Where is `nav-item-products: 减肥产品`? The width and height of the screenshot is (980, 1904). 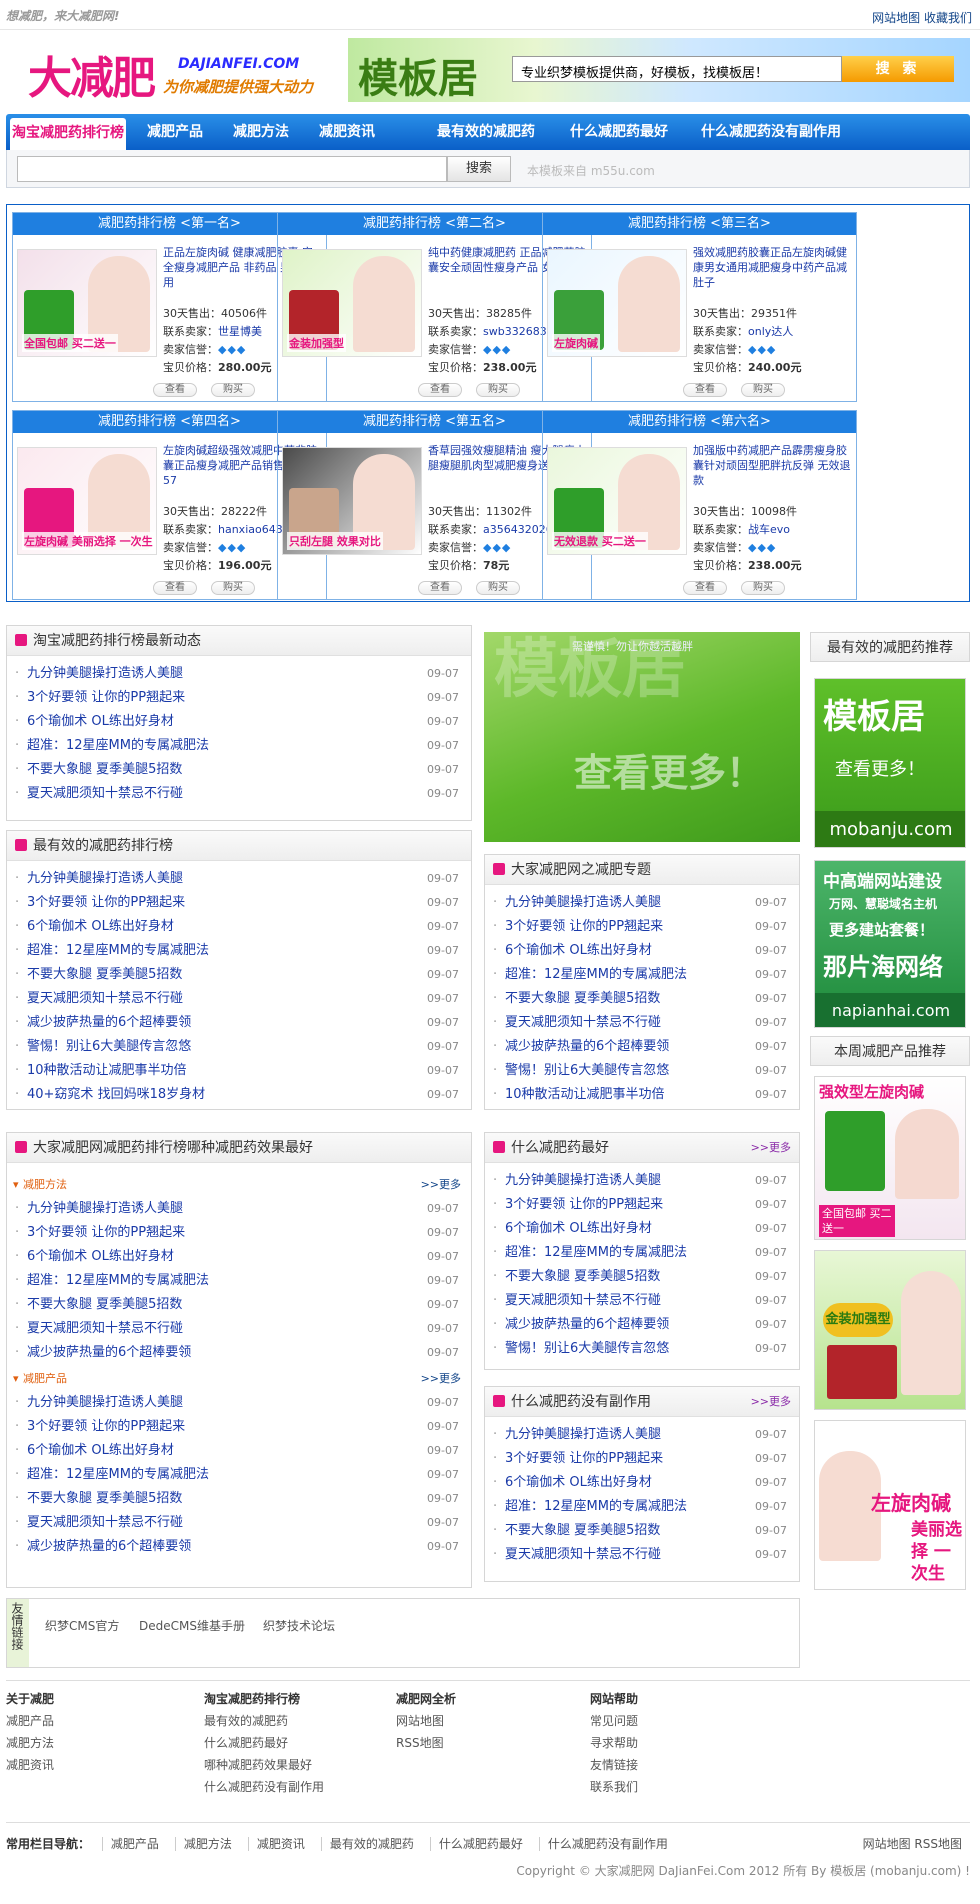
nav-item-products: 减肥产品 is located at coordinates (175, 132).